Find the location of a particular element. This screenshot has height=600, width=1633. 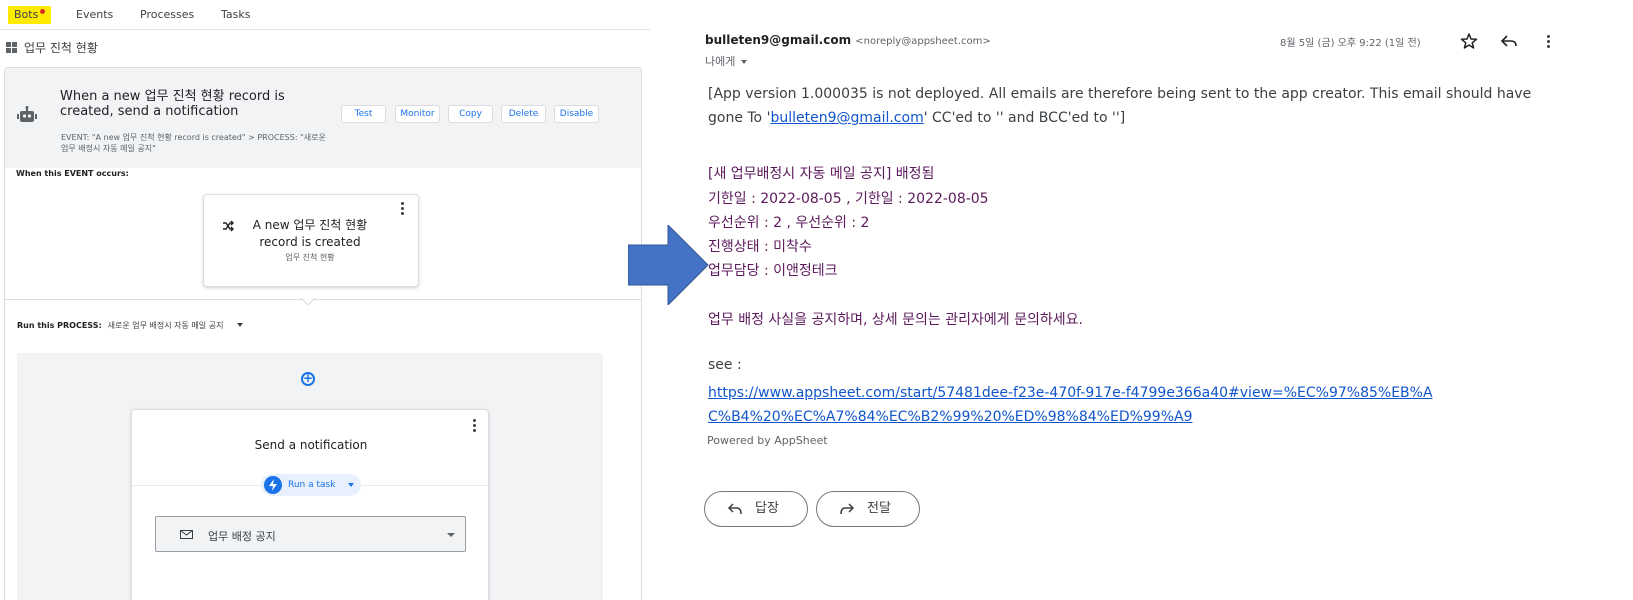

forward-label: 전달 is located at coordinates (879, 508).